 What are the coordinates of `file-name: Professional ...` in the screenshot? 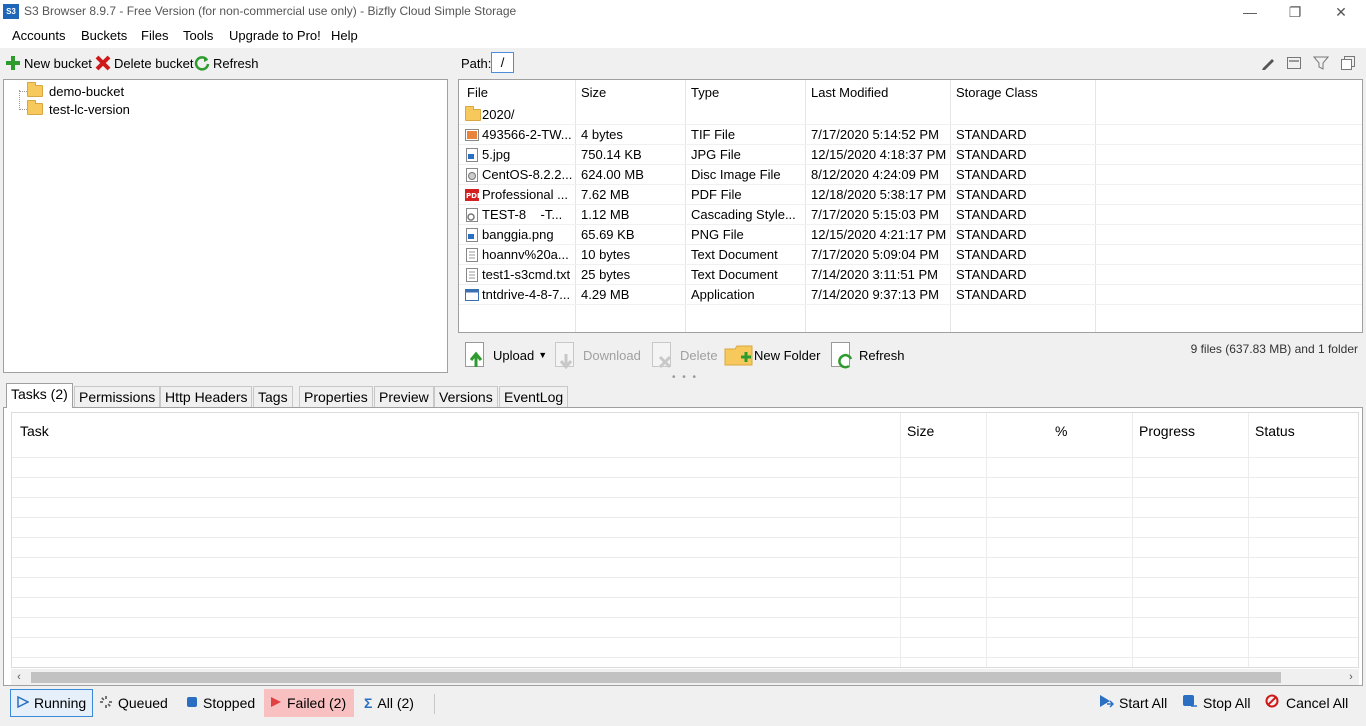 It's located at (525, 194).